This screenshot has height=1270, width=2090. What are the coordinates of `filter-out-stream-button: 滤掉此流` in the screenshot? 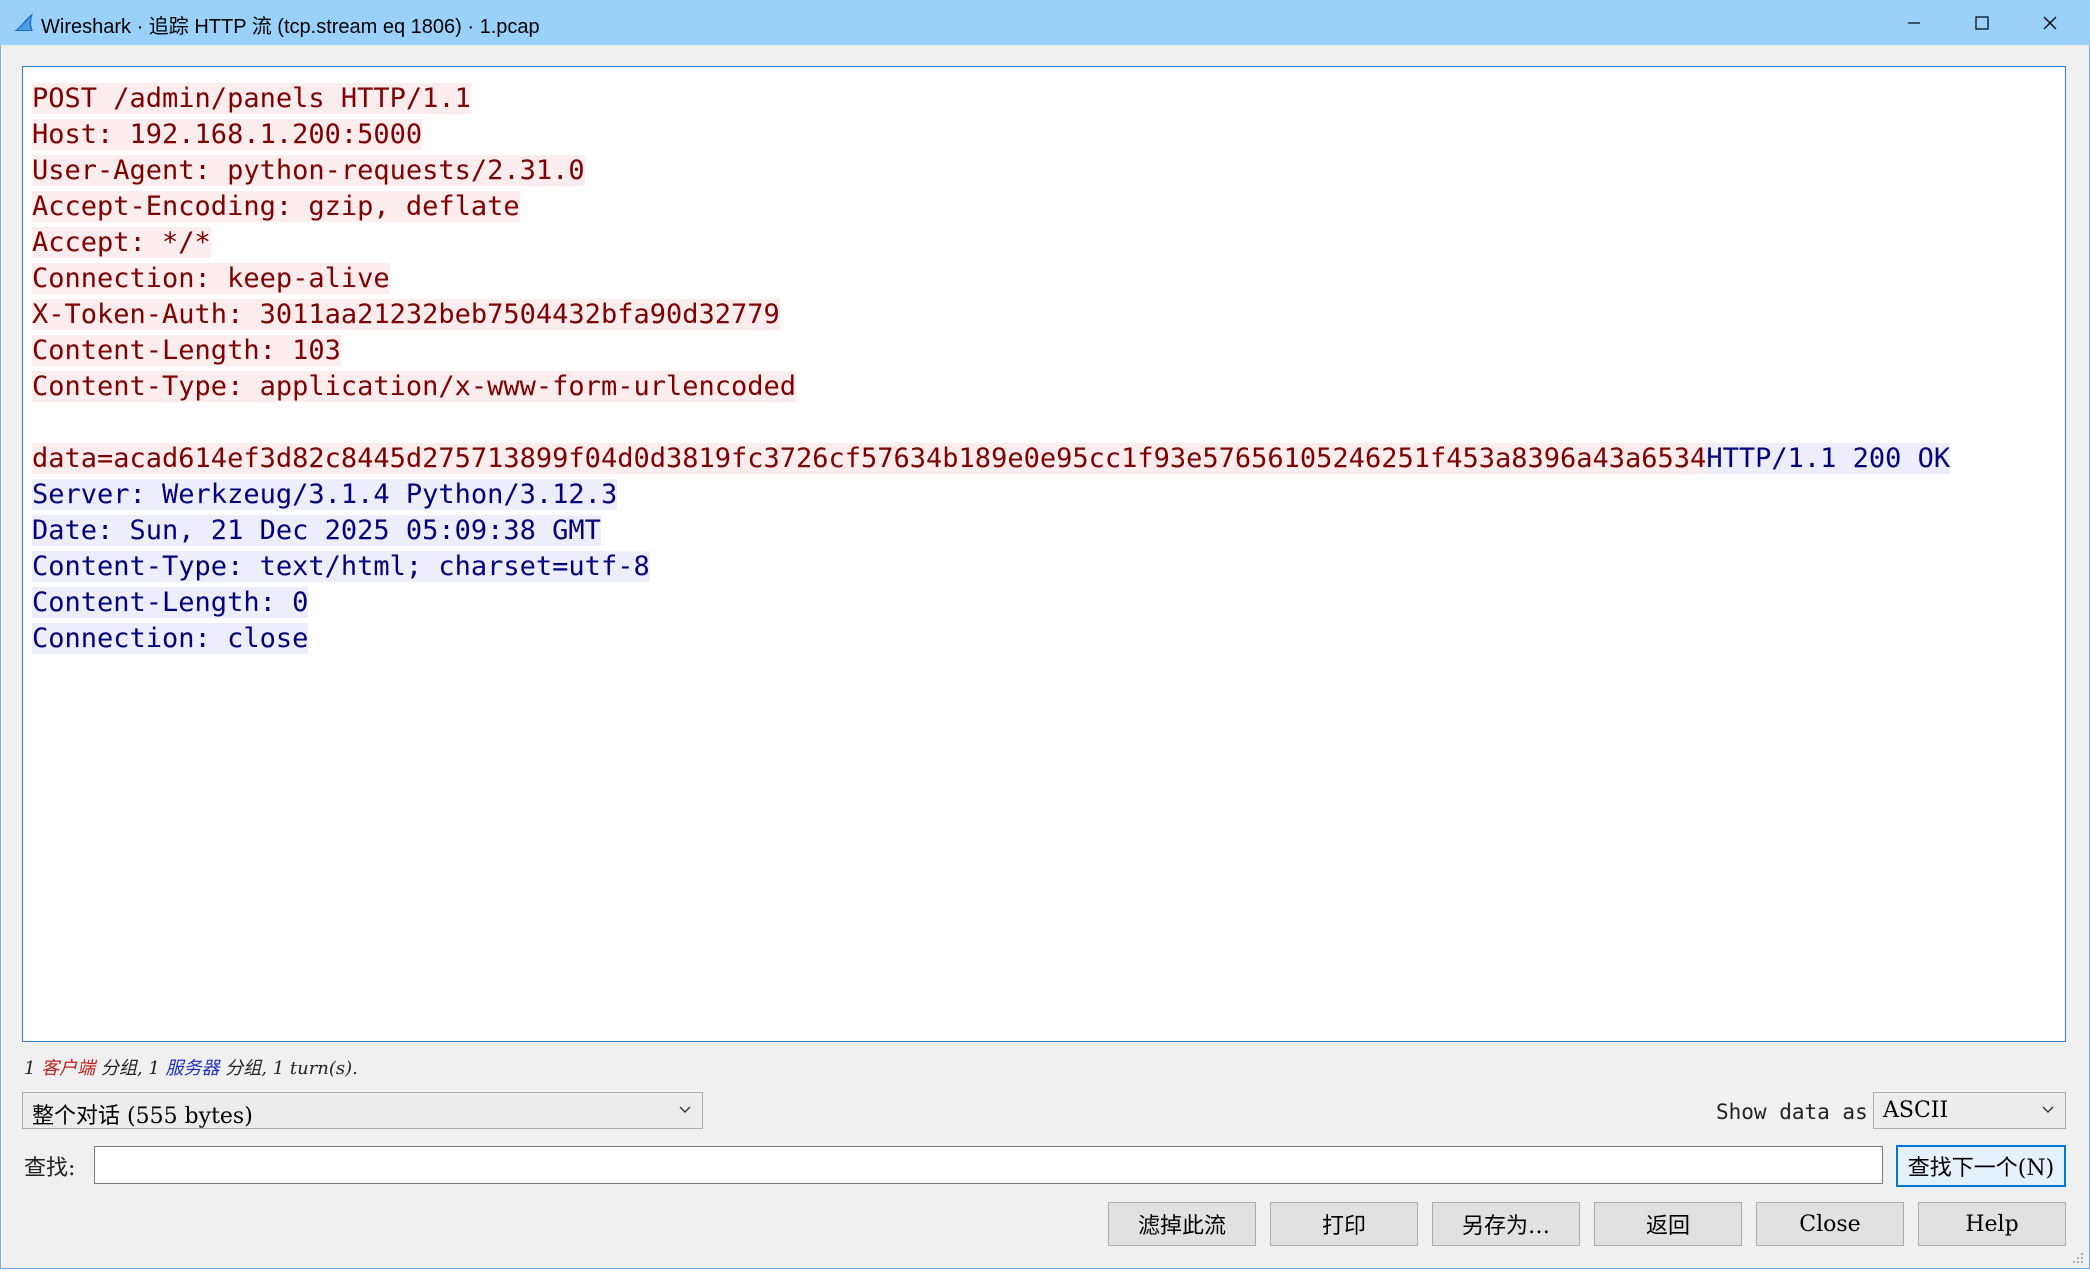 It's located at (1182, 1224).